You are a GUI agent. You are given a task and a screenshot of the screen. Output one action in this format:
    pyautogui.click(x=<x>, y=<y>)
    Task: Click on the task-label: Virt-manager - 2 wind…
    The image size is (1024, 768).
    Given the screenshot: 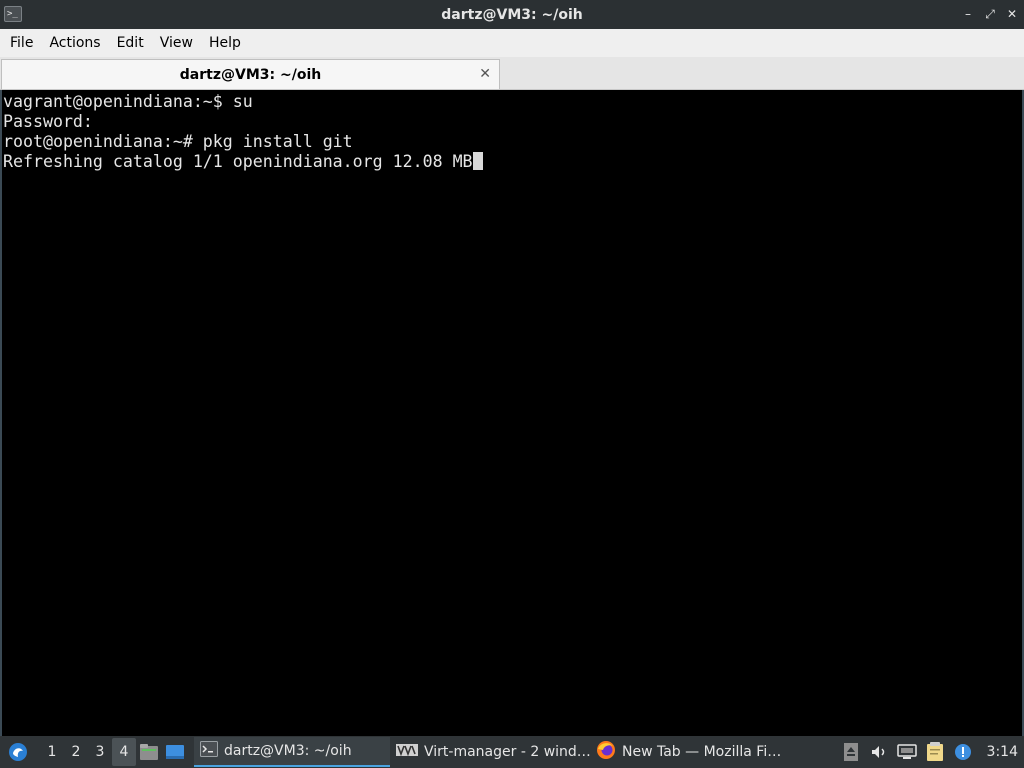 What is the action you would take?
    pyautogui.click(x=507, y=752)
    